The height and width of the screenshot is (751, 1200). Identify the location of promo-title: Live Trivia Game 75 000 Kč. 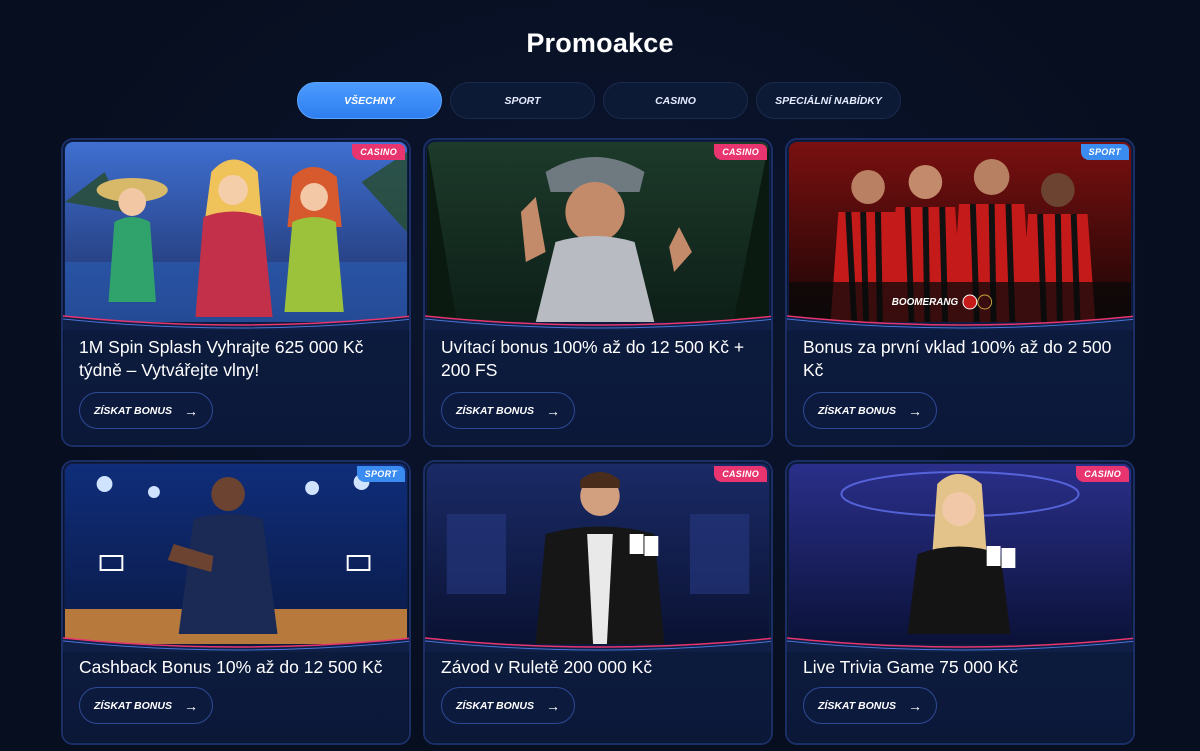
(910, 667).